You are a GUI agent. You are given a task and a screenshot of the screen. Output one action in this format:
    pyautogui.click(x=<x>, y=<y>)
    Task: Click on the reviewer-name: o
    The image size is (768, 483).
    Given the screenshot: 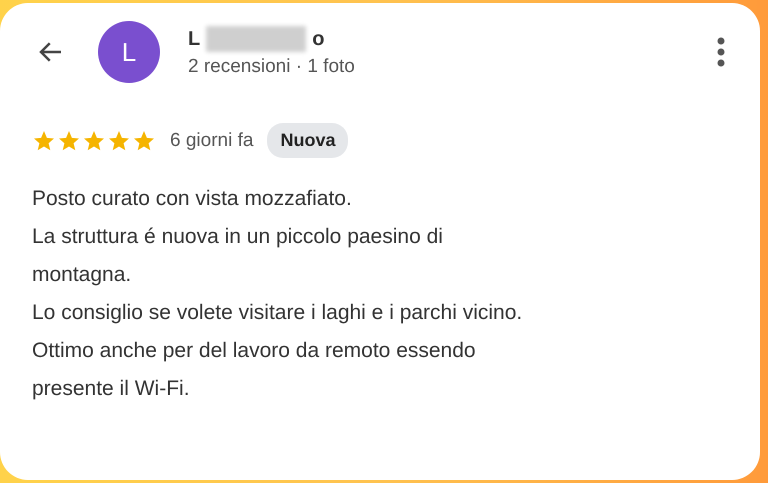 What is the action you would take?
    pyautogui.click(x=318, y=39)
    